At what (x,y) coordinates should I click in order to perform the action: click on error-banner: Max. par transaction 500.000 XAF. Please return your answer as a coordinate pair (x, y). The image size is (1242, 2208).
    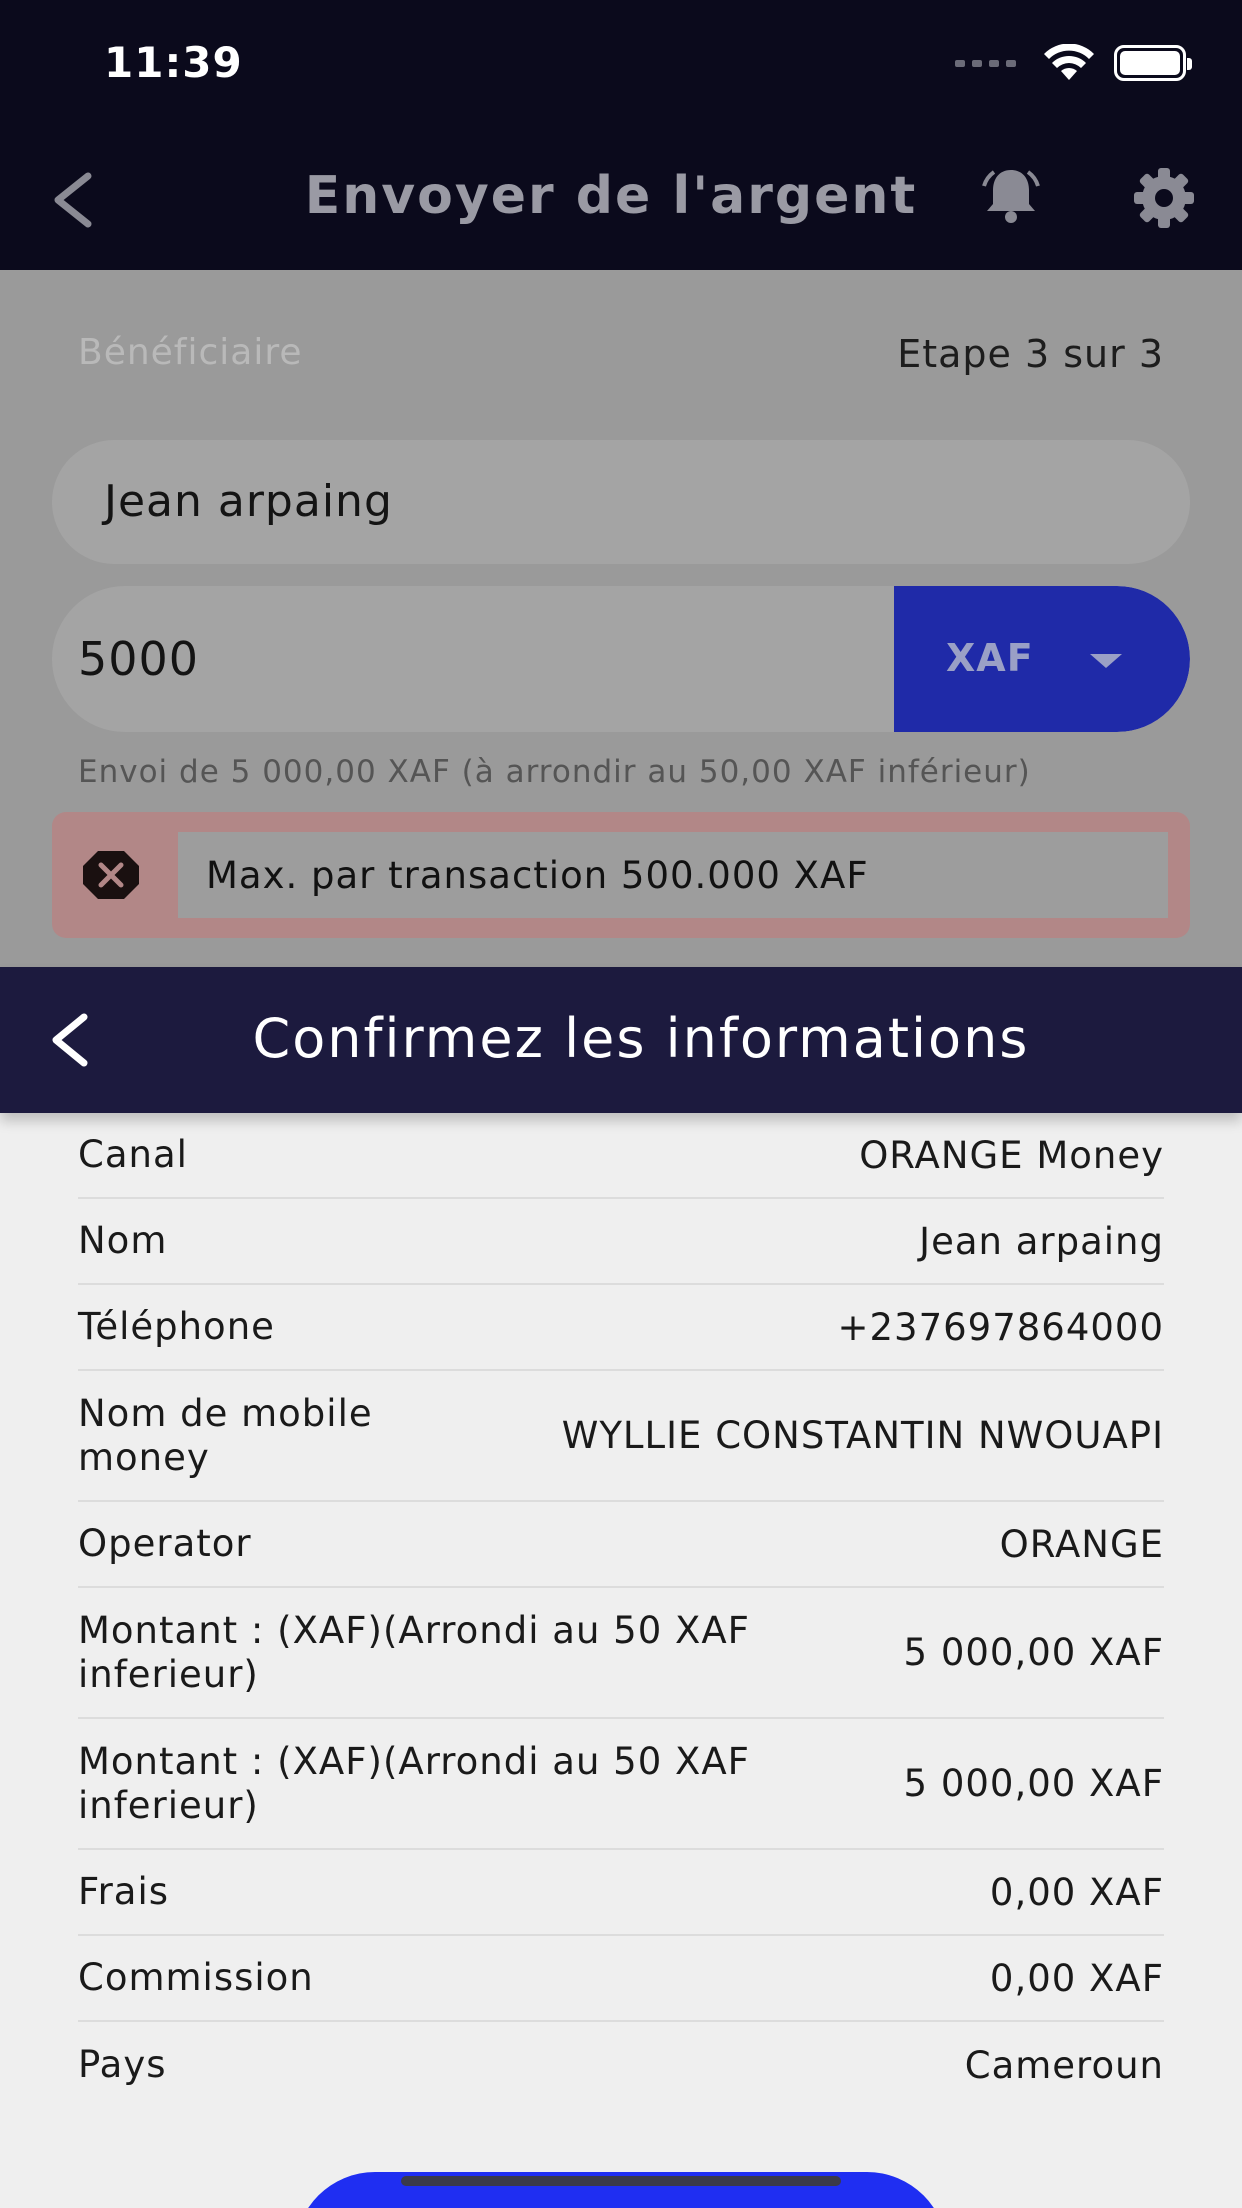
    Looking at the image, I should click on (621, 875).